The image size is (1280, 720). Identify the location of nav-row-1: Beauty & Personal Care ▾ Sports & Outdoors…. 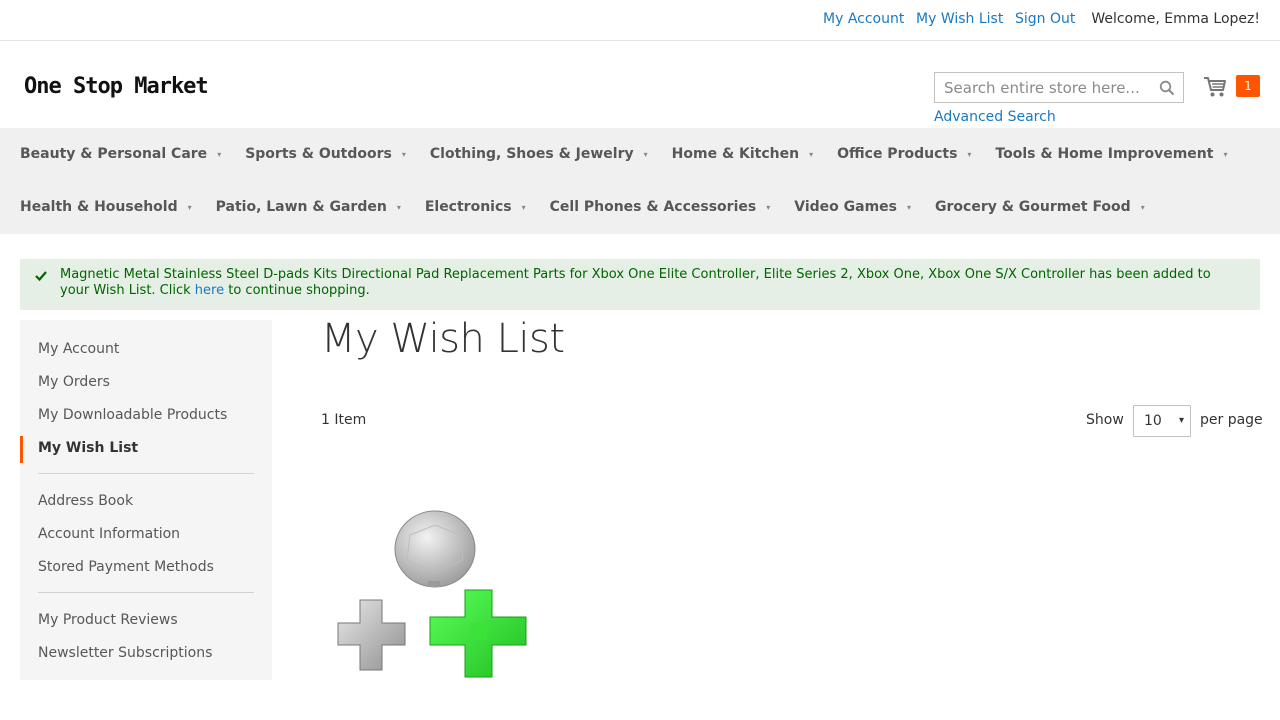
(635, 154).